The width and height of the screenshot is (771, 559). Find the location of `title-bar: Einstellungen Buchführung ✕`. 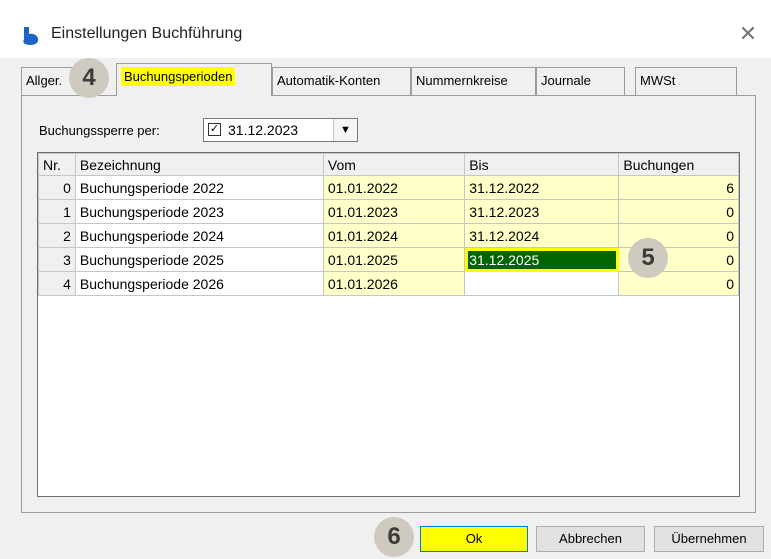

title-bar: Einstellungen Buchführung ✕ is located at coordinates (385, 29).